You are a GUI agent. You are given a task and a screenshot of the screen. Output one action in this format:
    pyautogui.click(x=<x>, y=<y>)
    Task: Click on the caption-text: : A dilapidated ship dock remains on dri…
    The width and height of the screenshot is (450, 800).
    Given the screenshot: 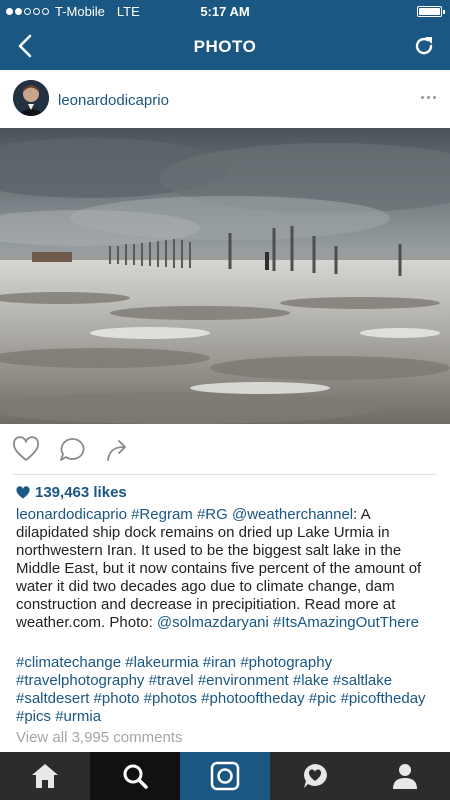 What is the action you would take?
    pyautogui.click(x=219, y=568)
    